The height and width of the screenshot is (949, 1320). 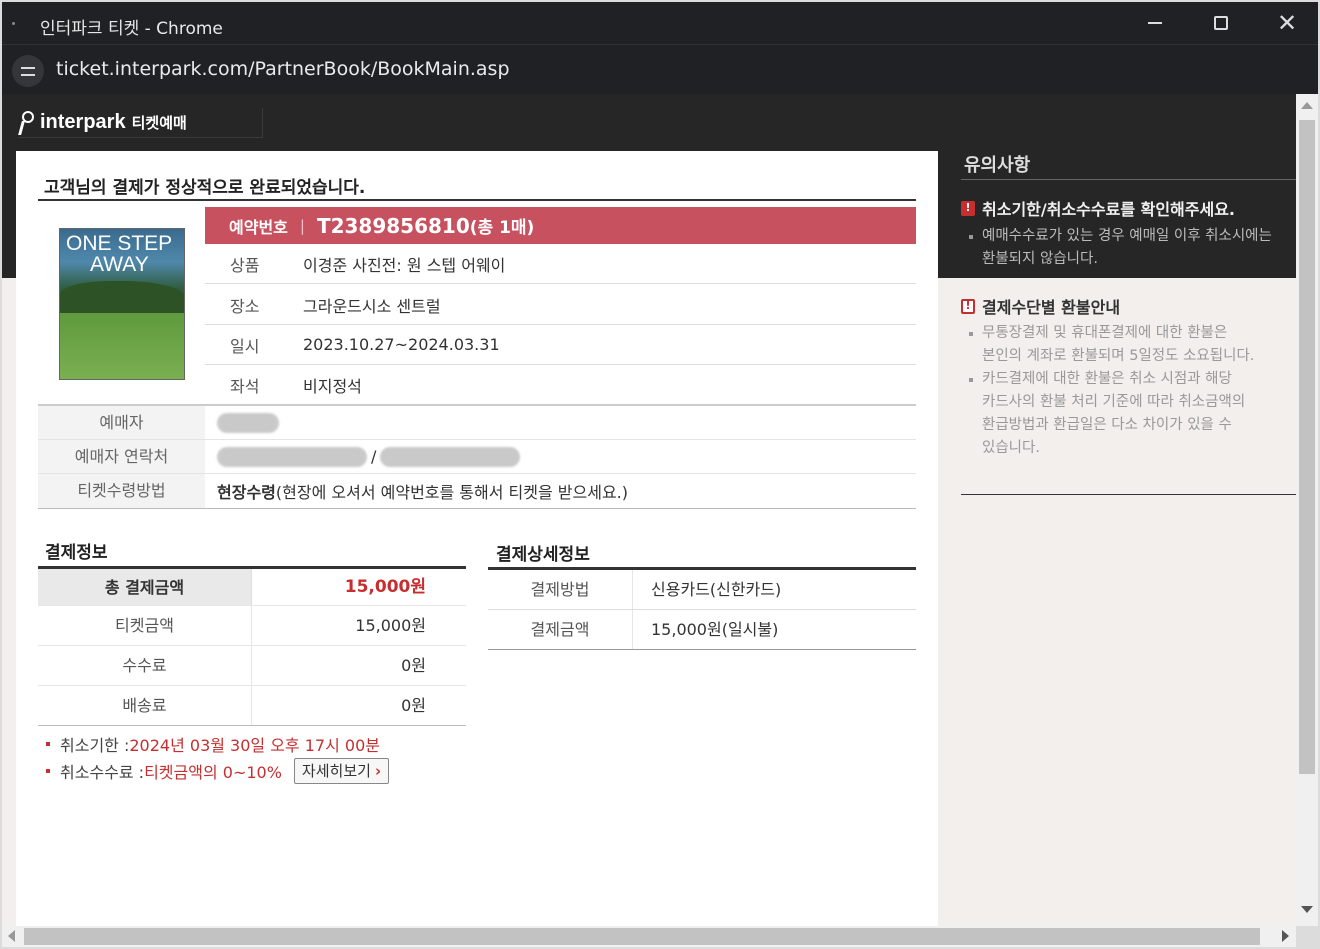 What do you see at coordinates (560, 345) in the screenshot?
I see `info-row-date: 일시 2023.10.27~2024.03.31` at bounding box center [560, 345].